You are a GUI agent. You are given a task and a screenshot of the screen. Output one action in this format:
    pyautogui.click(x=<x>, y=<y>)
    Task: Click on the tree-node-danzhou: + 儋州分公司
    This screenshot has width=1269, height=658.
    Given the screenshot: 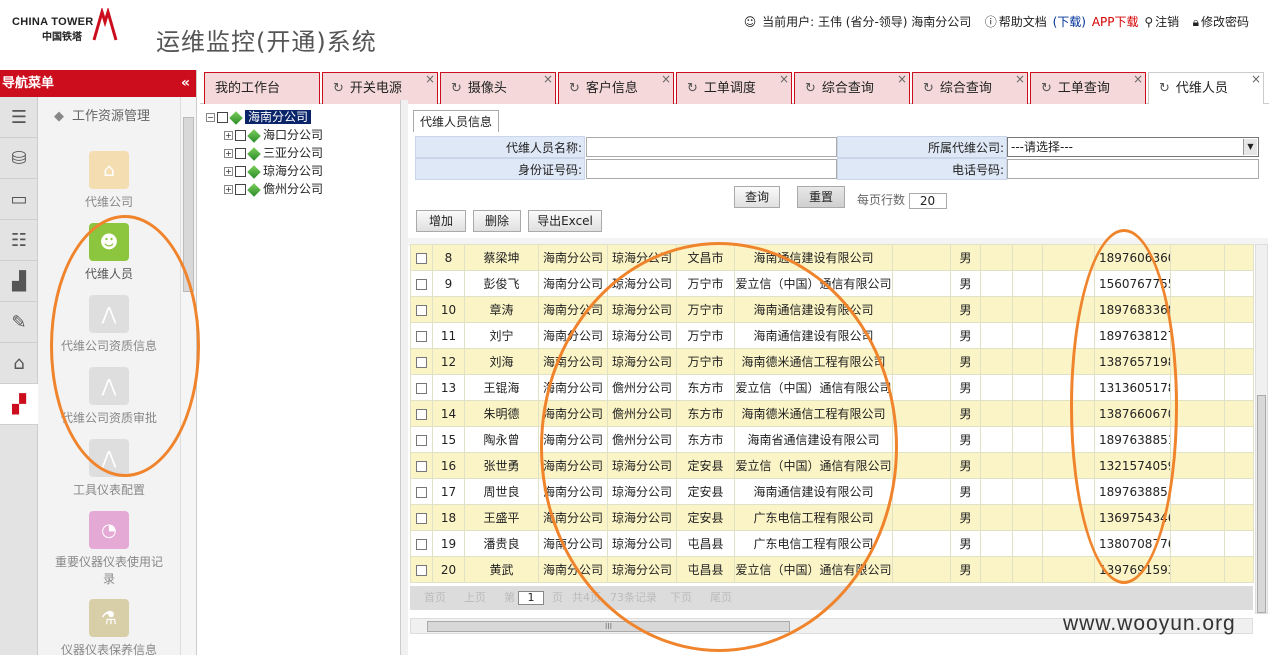 What is the action you would take?
    pyautogui.click(x=273, y=189)
    